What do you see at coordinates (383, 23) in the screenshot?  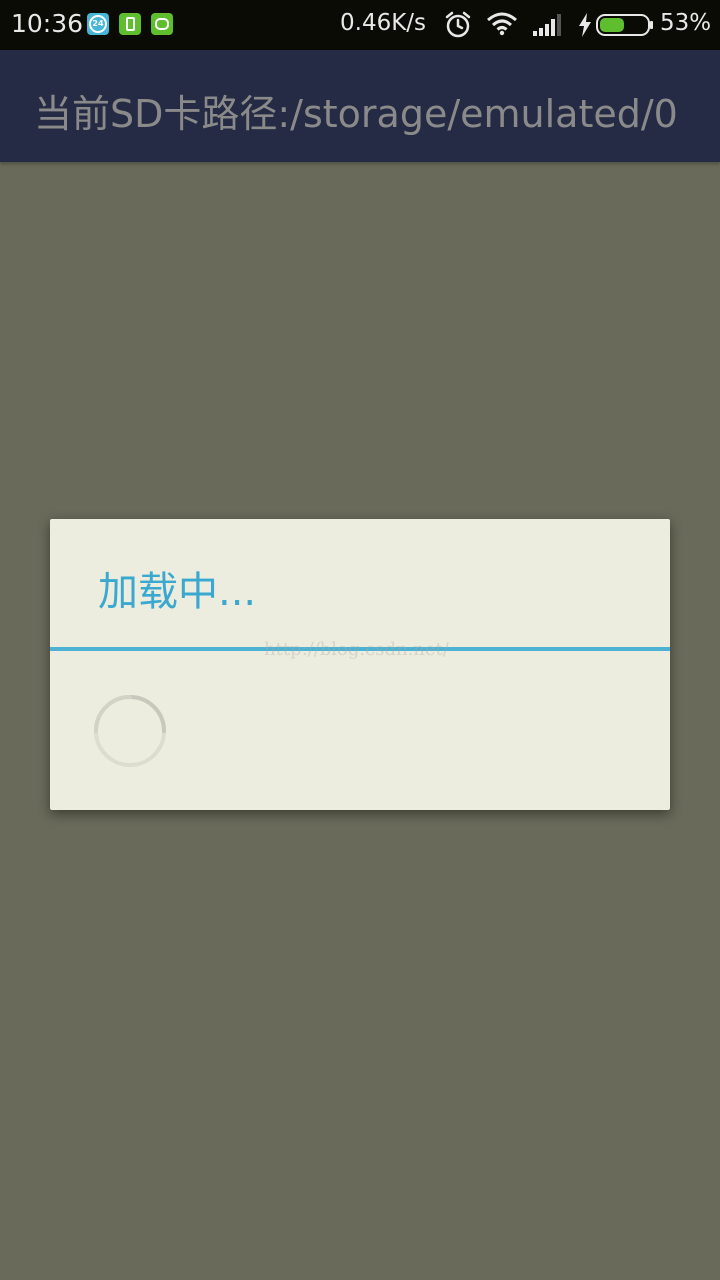 I see `network-speed: 0.46K/s` at bounding box center [383, 23].